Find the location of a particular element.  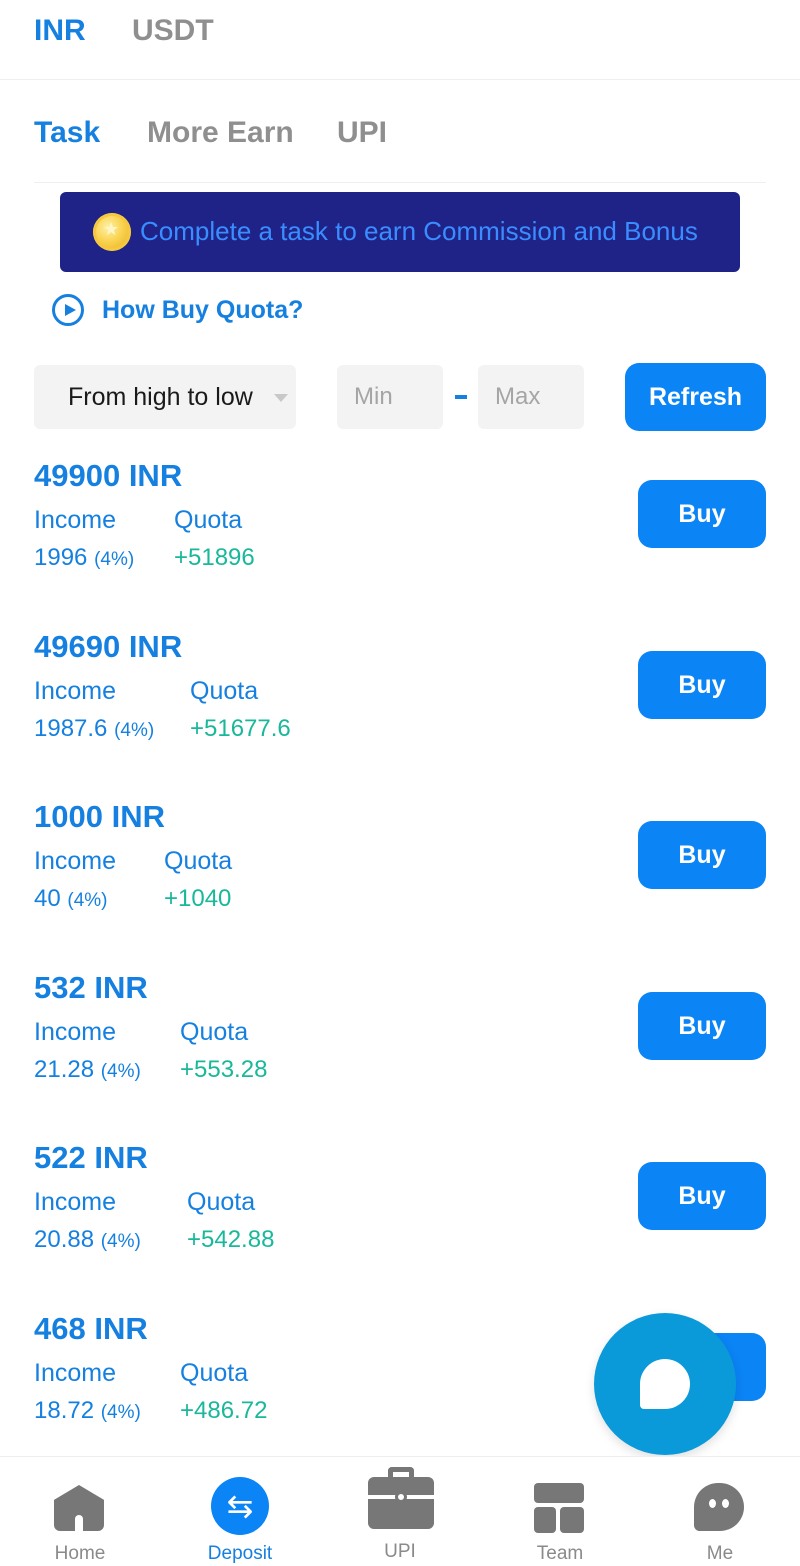

tab-task: Task is located at coordinates (67, 133).